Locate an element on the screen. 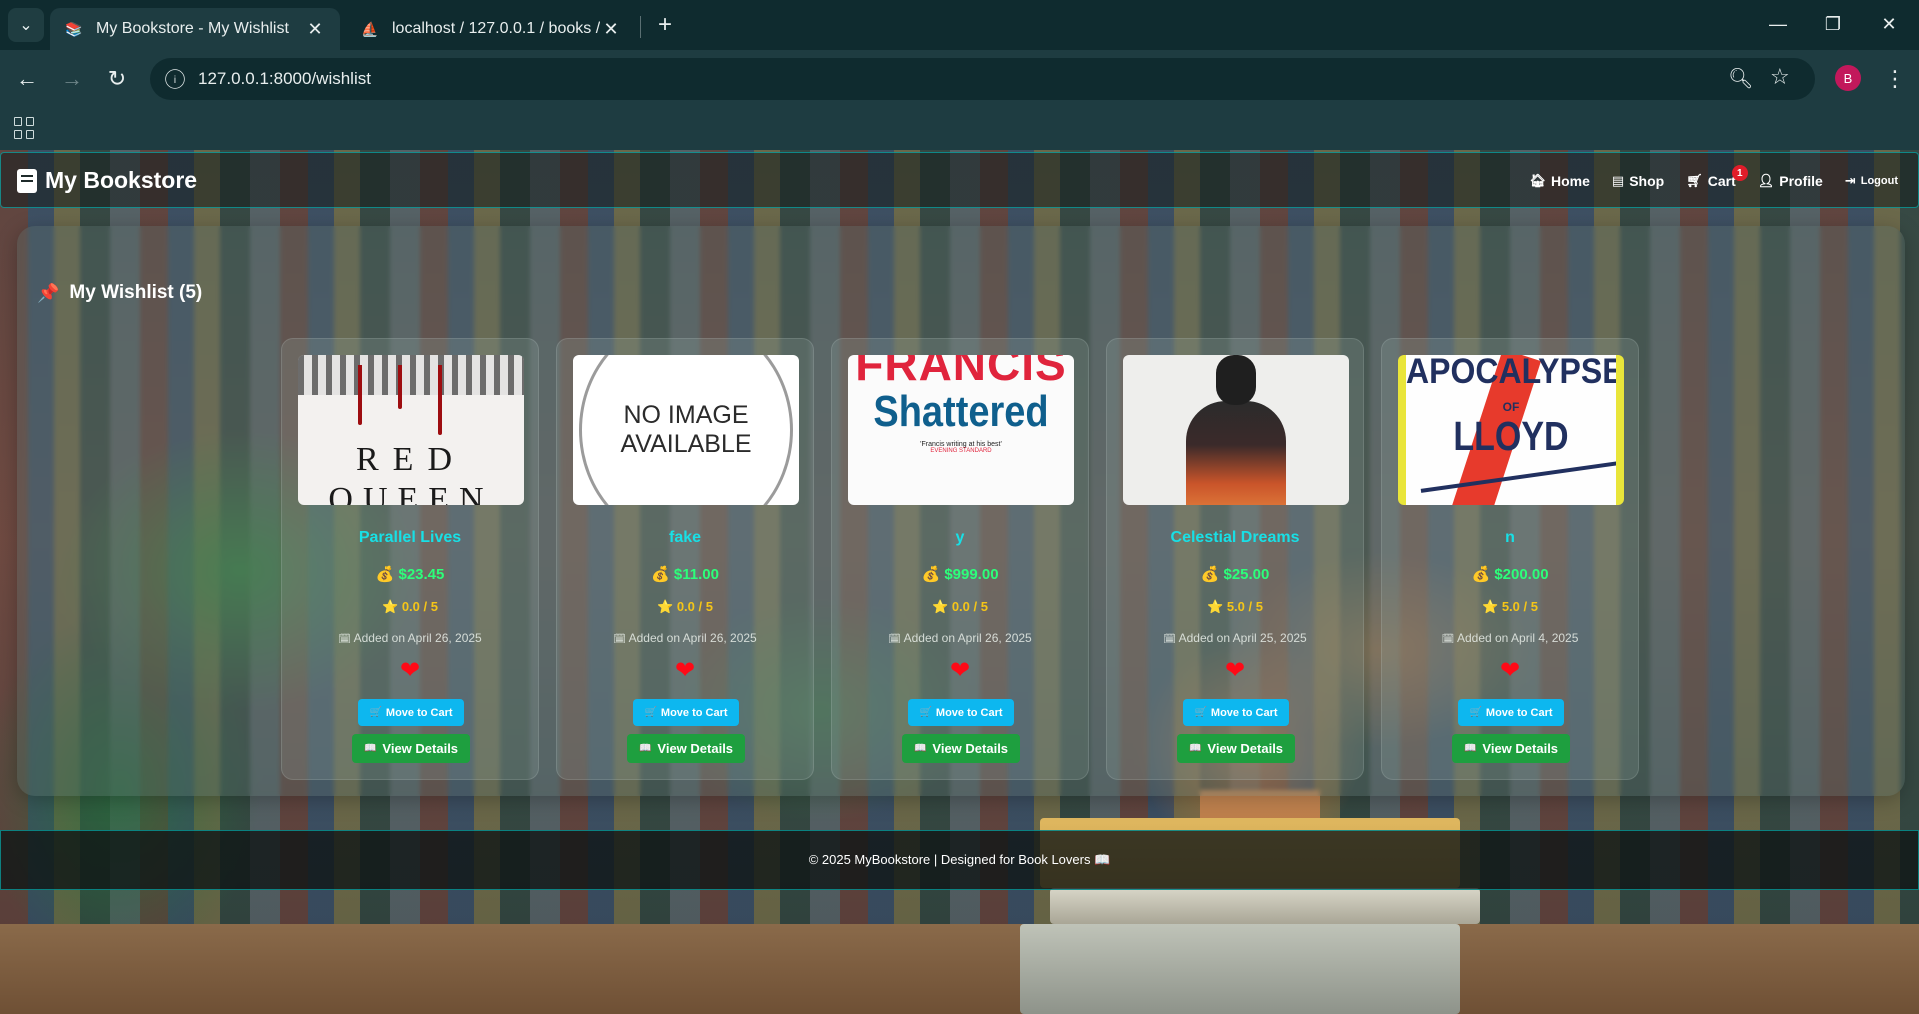 Image resolution: width=1919 pixels, height=1014 pixels. book-cover-image is located at coordinates (1236, 430).